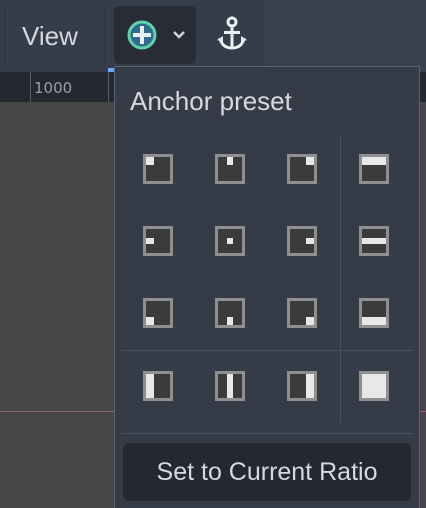  I want to click on preset-separator-horizontal, so click(267, 350).